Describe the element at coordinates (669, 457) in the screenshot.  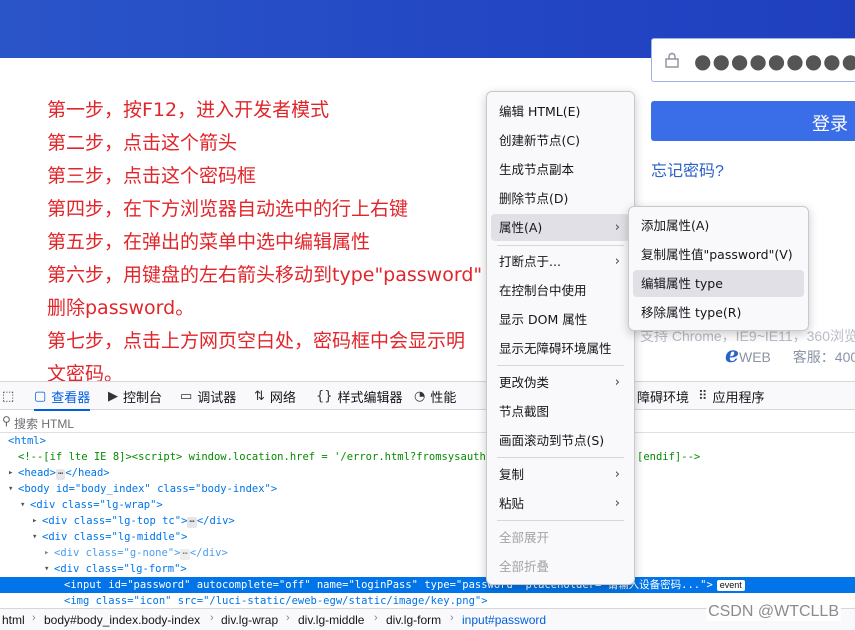
I see `tree-node-comment-end: [endif]-->` at that location.